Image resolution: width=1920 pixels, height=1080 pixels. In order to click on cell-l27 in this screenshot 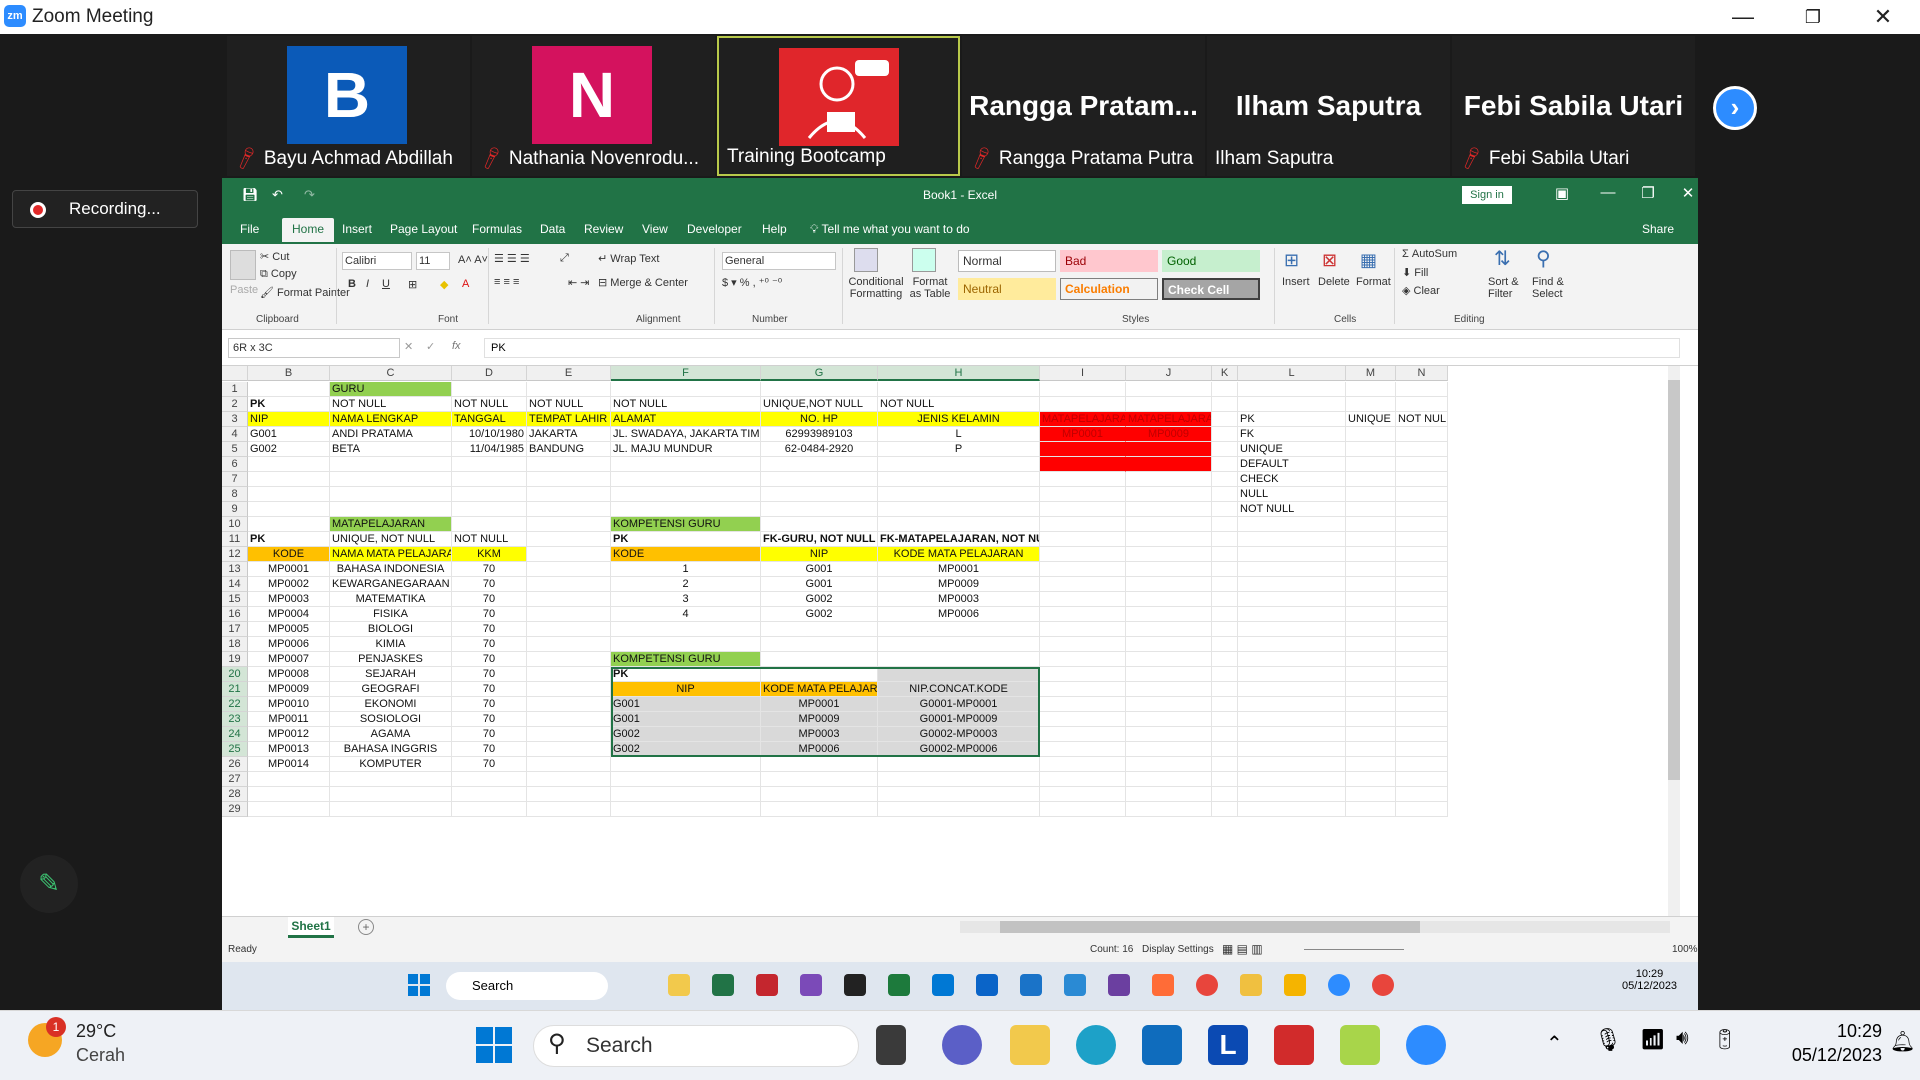, I will do `click(1292, 779)`.